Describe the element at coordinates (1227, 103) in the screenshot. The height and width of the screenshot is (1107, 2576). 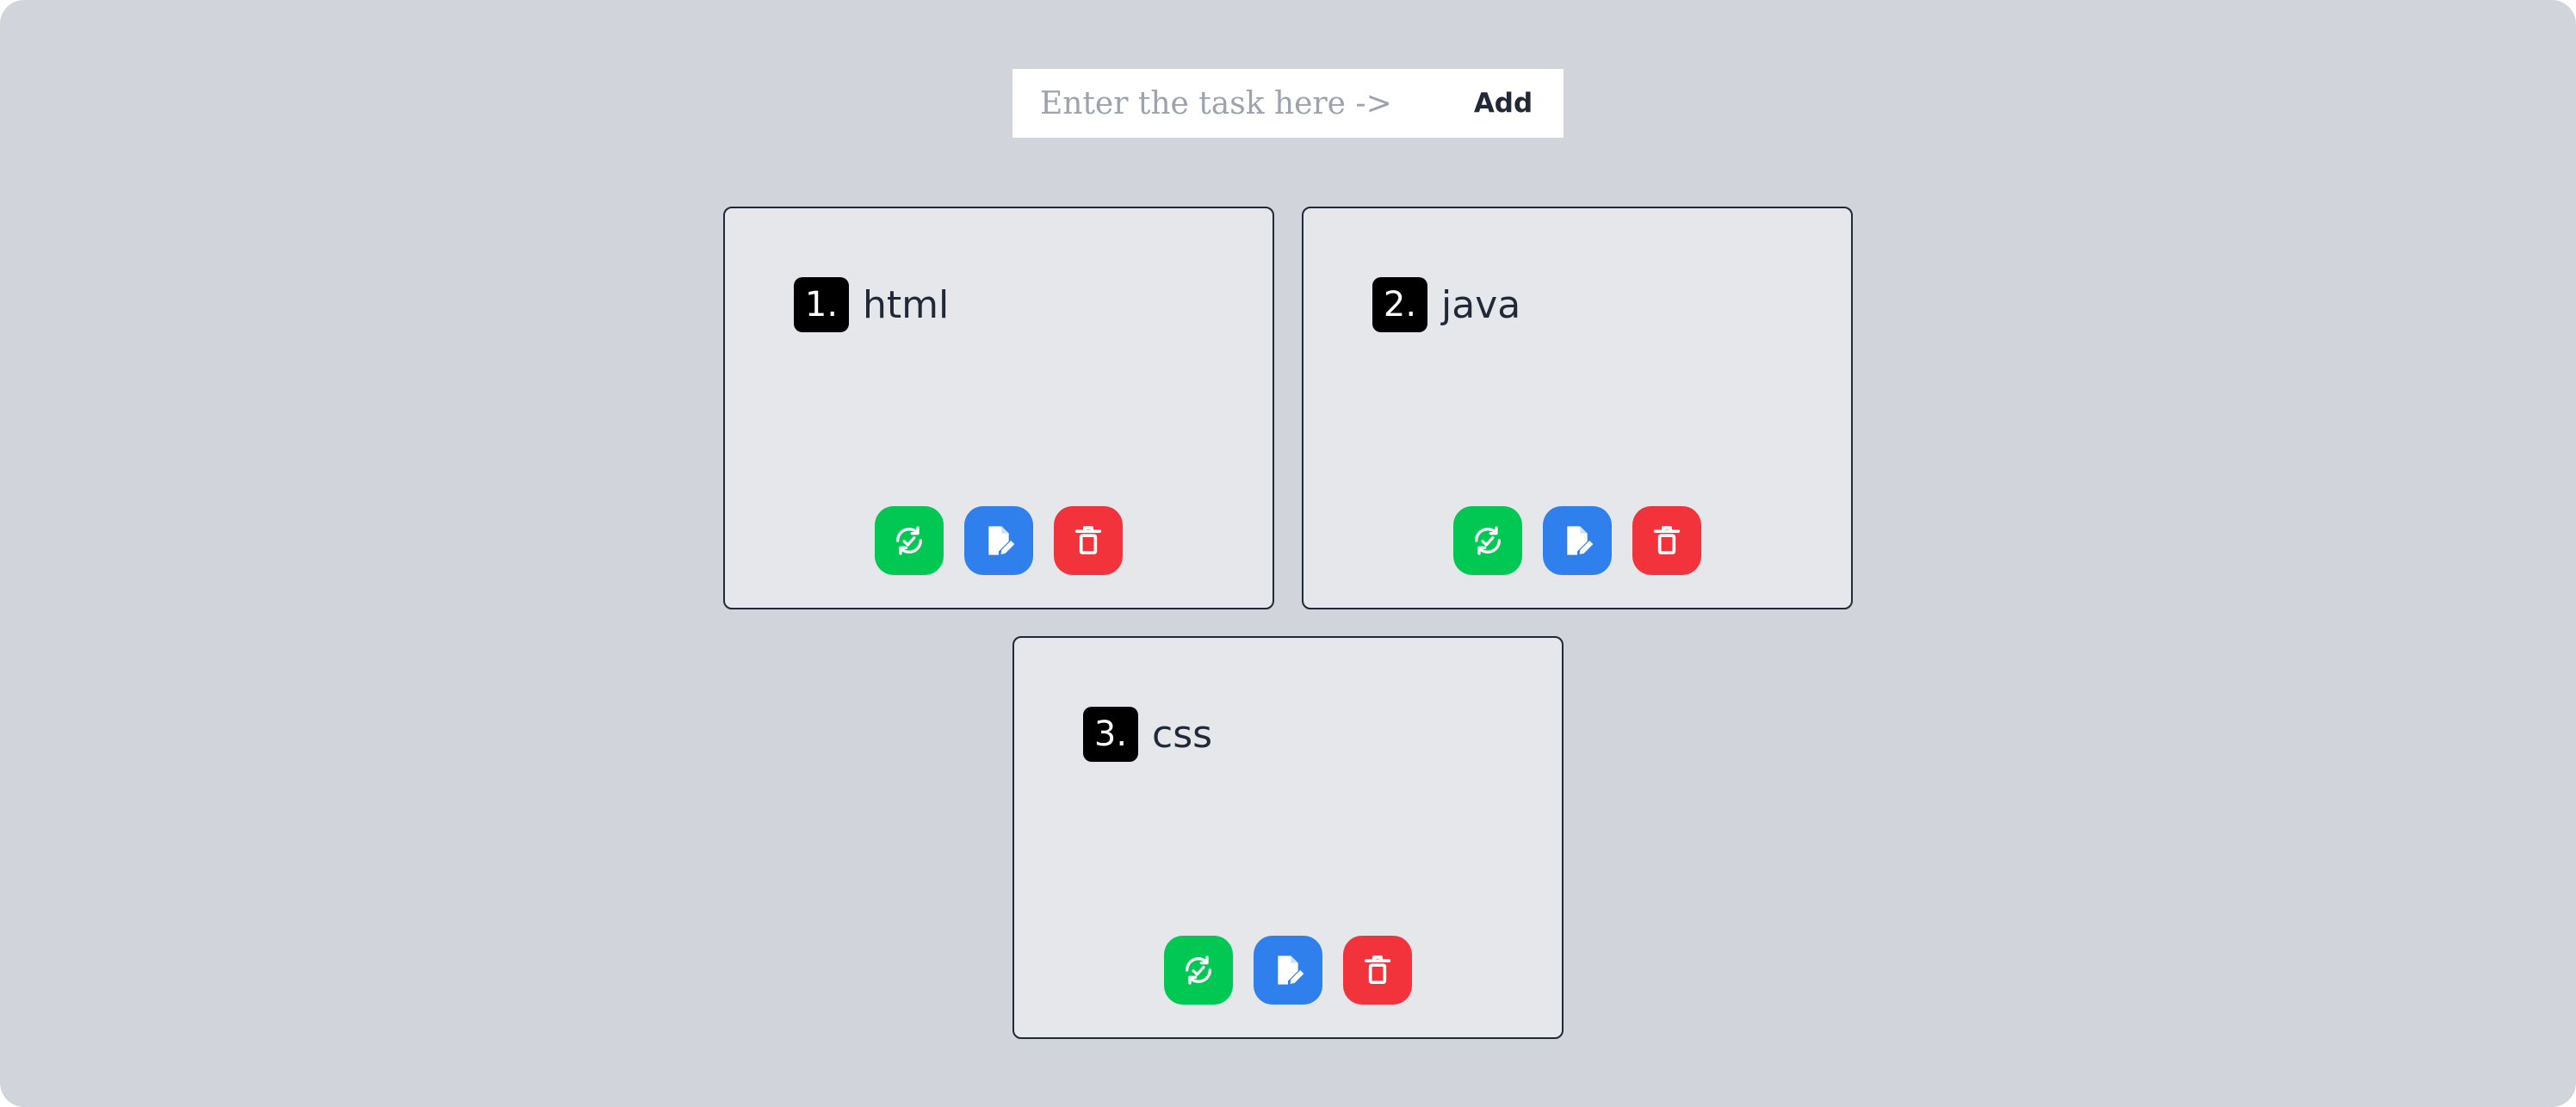
I see `task-input` at that location.